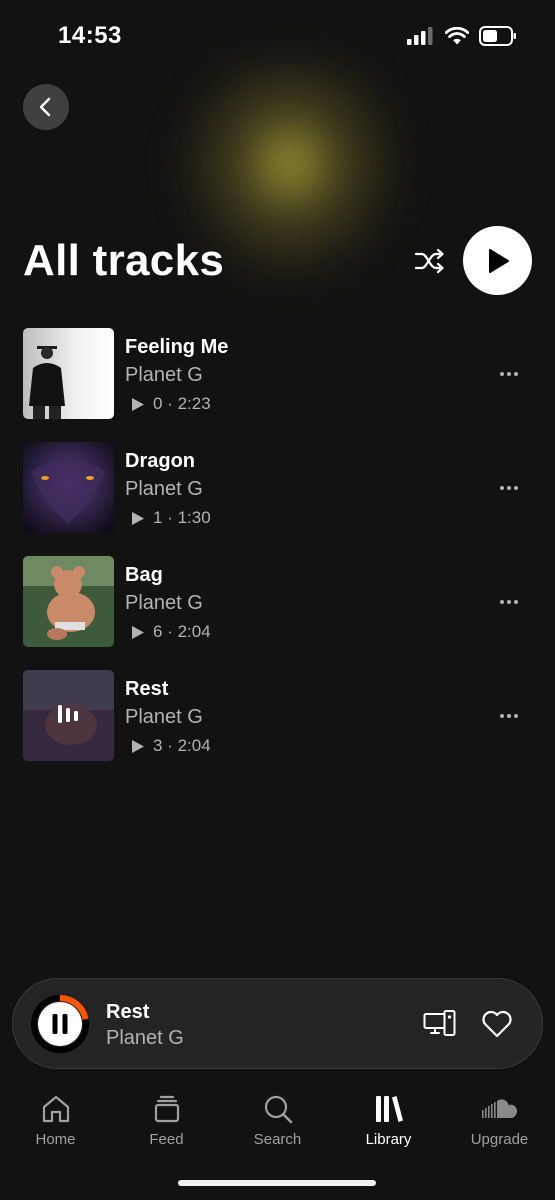 Image resolution: width=555 pixels, height=1200 pixels. Describe the element at coordinates (277, 1183) in the screenshot. I see `home-indicator` at that location.